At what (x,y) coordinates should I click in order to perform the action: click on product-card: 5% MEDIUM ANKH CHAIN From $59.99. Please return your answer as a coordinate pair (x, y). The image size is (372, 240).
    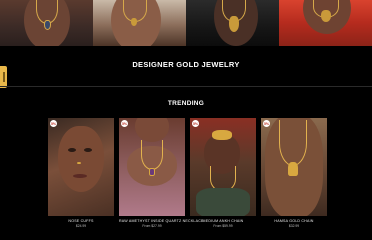
    Looking at the image, I should click on (223, 173).